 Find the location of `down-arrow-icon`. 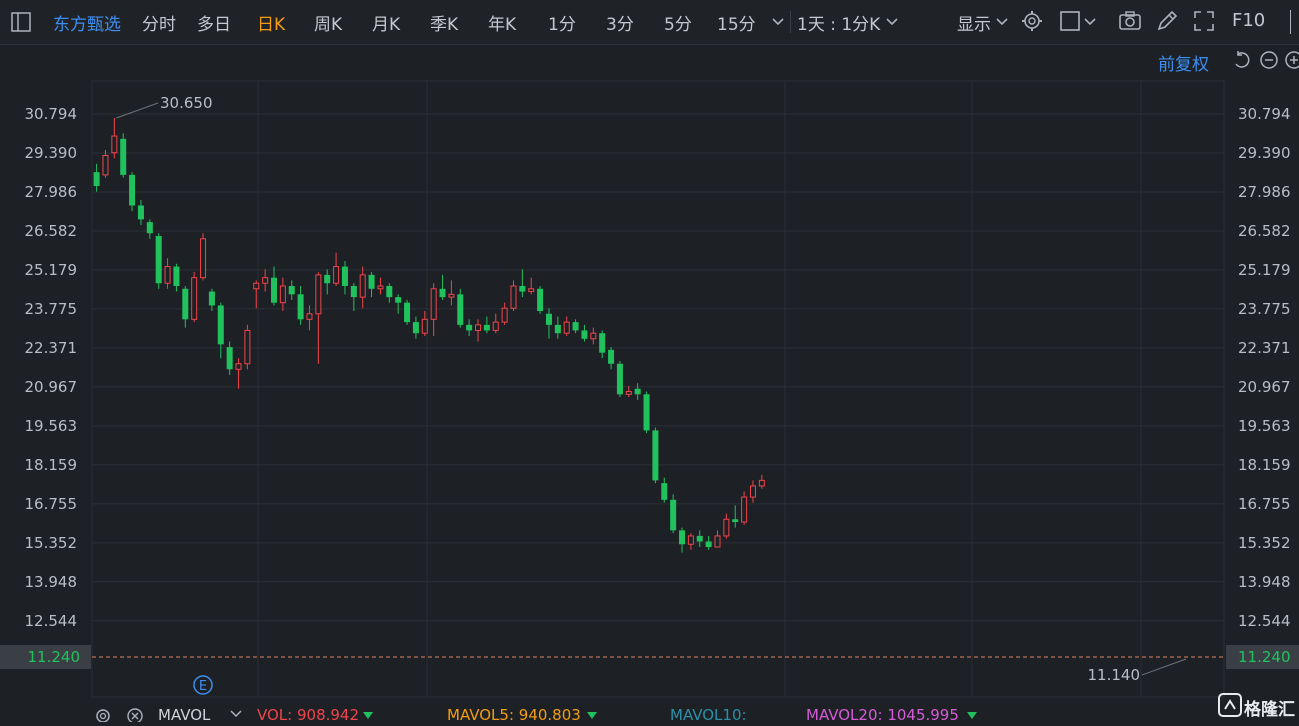

down-arrow-icon is located at coordinates (972, 715).